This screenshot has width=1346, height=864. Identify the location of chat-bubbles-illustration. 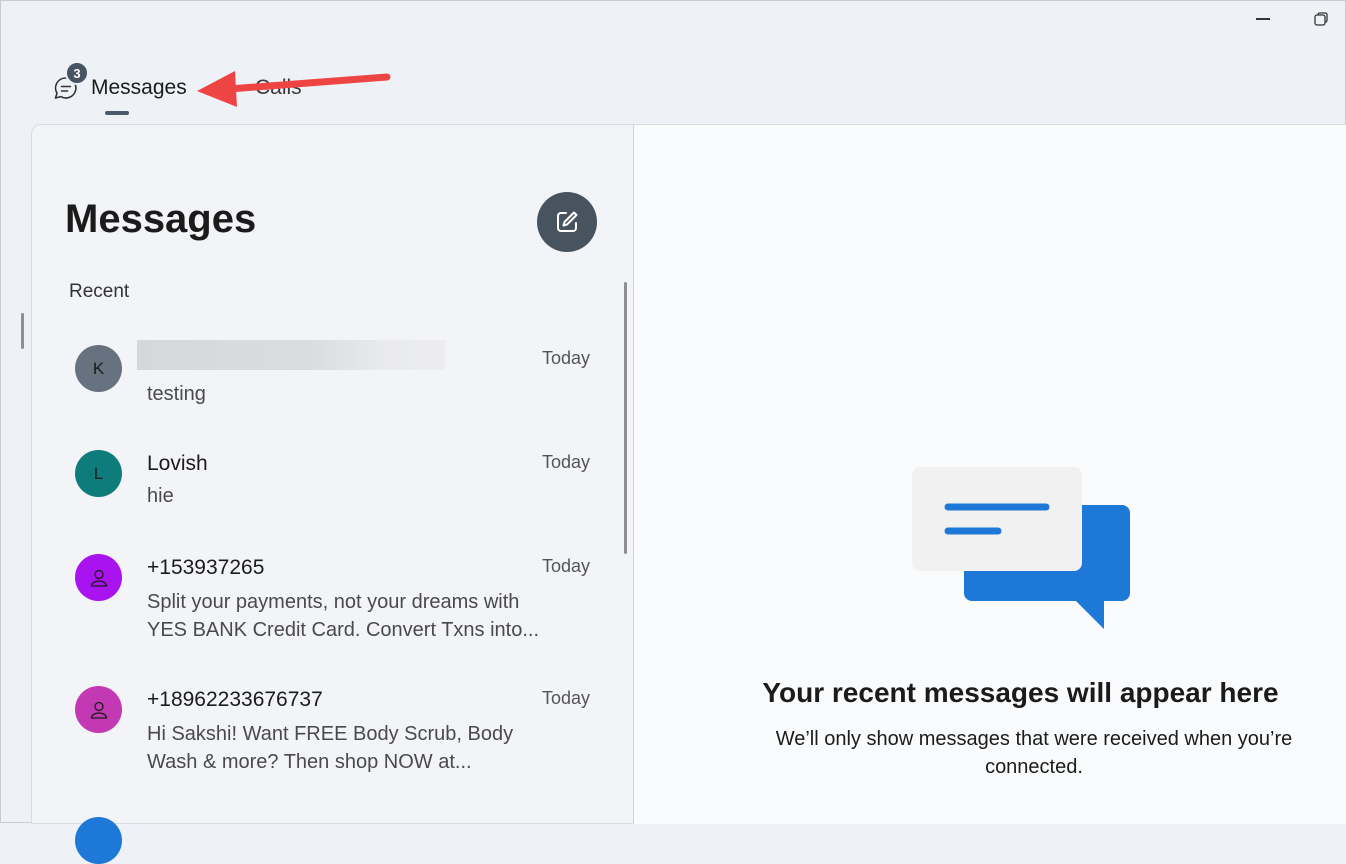
(1021, 548).